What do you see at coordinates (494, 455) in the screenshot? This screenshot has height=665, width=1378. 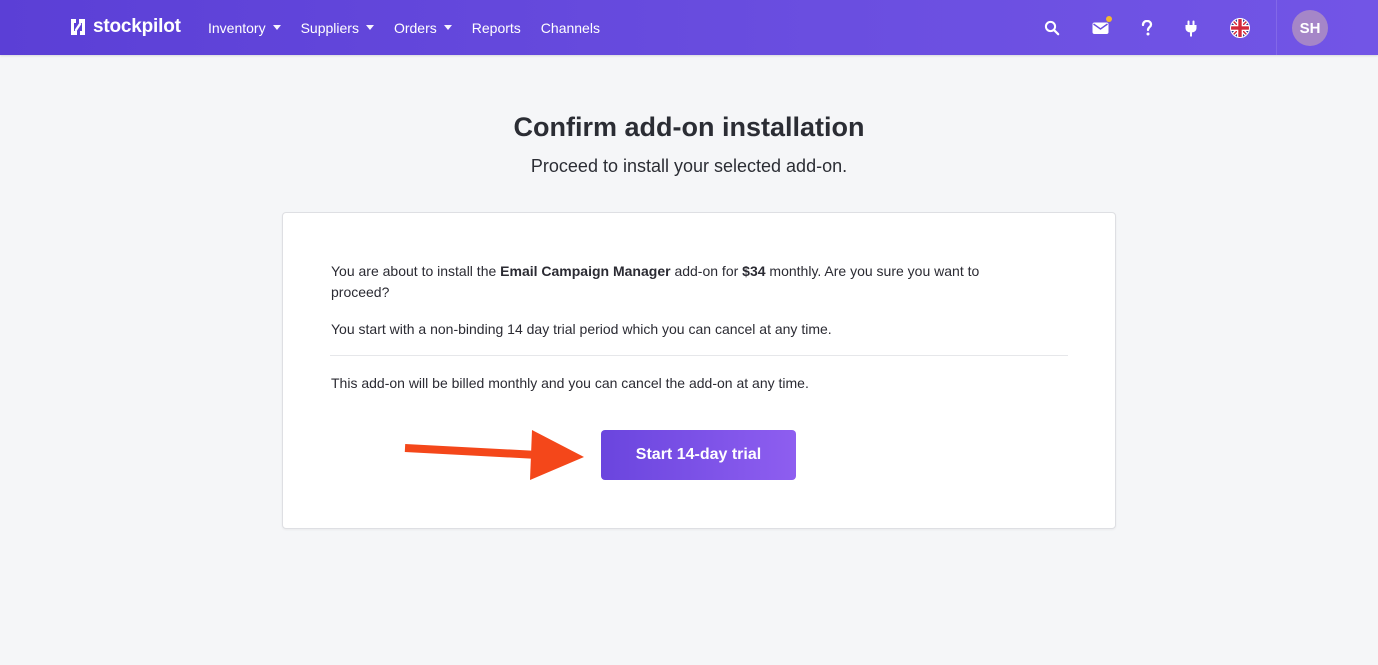 I see `annotation-arrow-icon` at bounding box center [494, 455].